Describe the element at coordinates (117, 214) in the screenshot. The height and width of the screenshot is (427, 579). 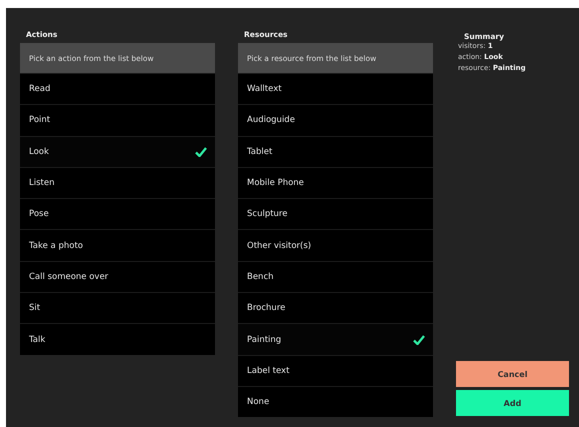
I see `list-item: Pose` at that location.